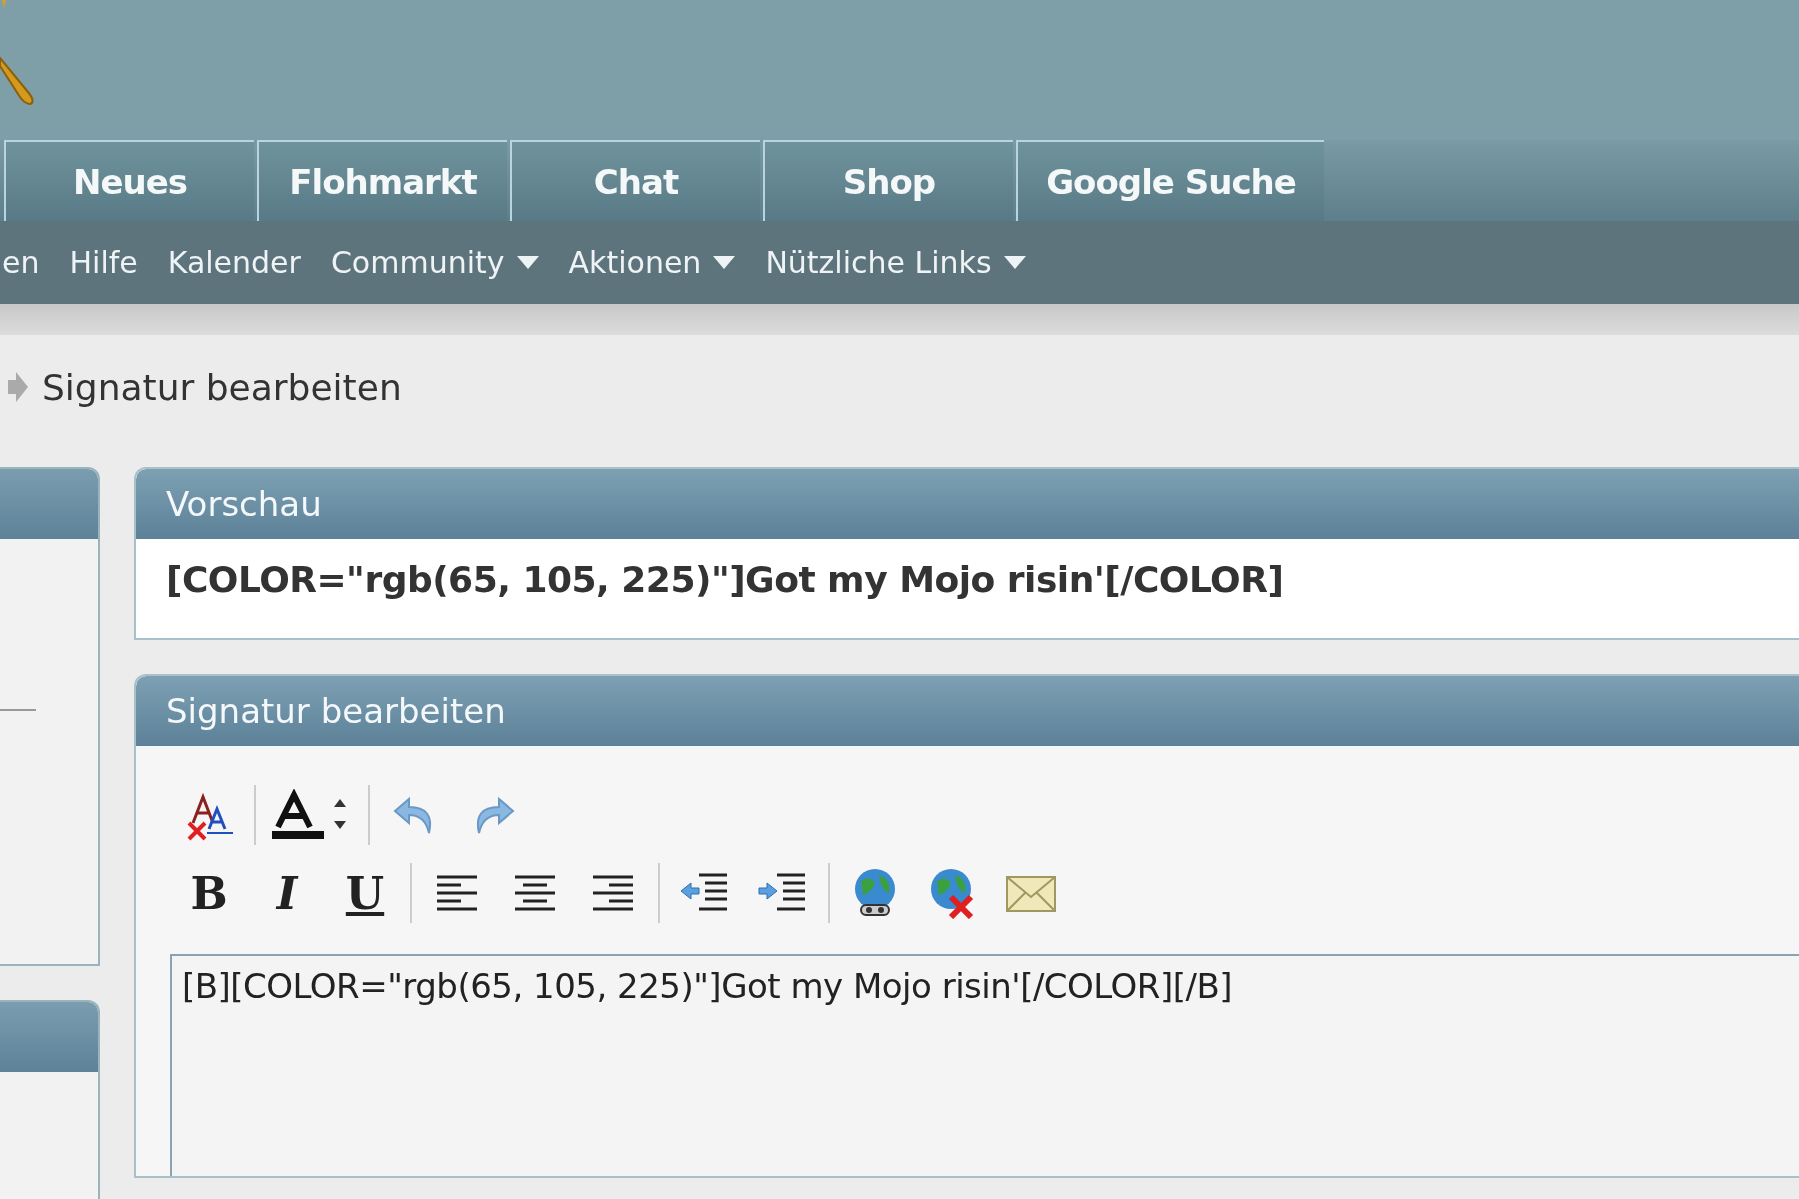 This screenshot has width=1799, height=1199. What do you see at coordinates (209, 893) in the screenshot?
I see `bold-button: B` at bounding box center [209, 893].